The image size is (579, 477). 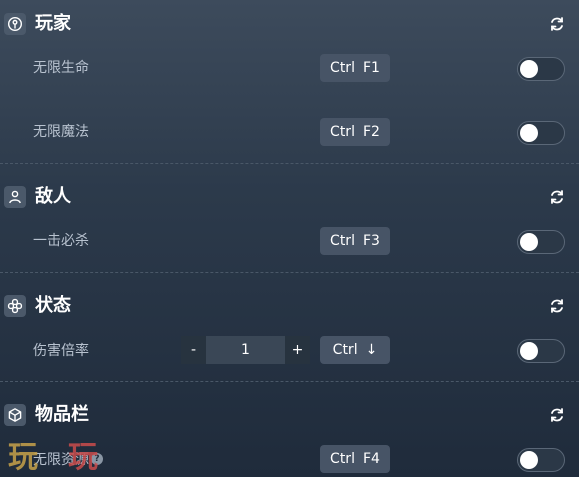 I want to click on section-title-player: 玩家, so click(x=53, y=23).